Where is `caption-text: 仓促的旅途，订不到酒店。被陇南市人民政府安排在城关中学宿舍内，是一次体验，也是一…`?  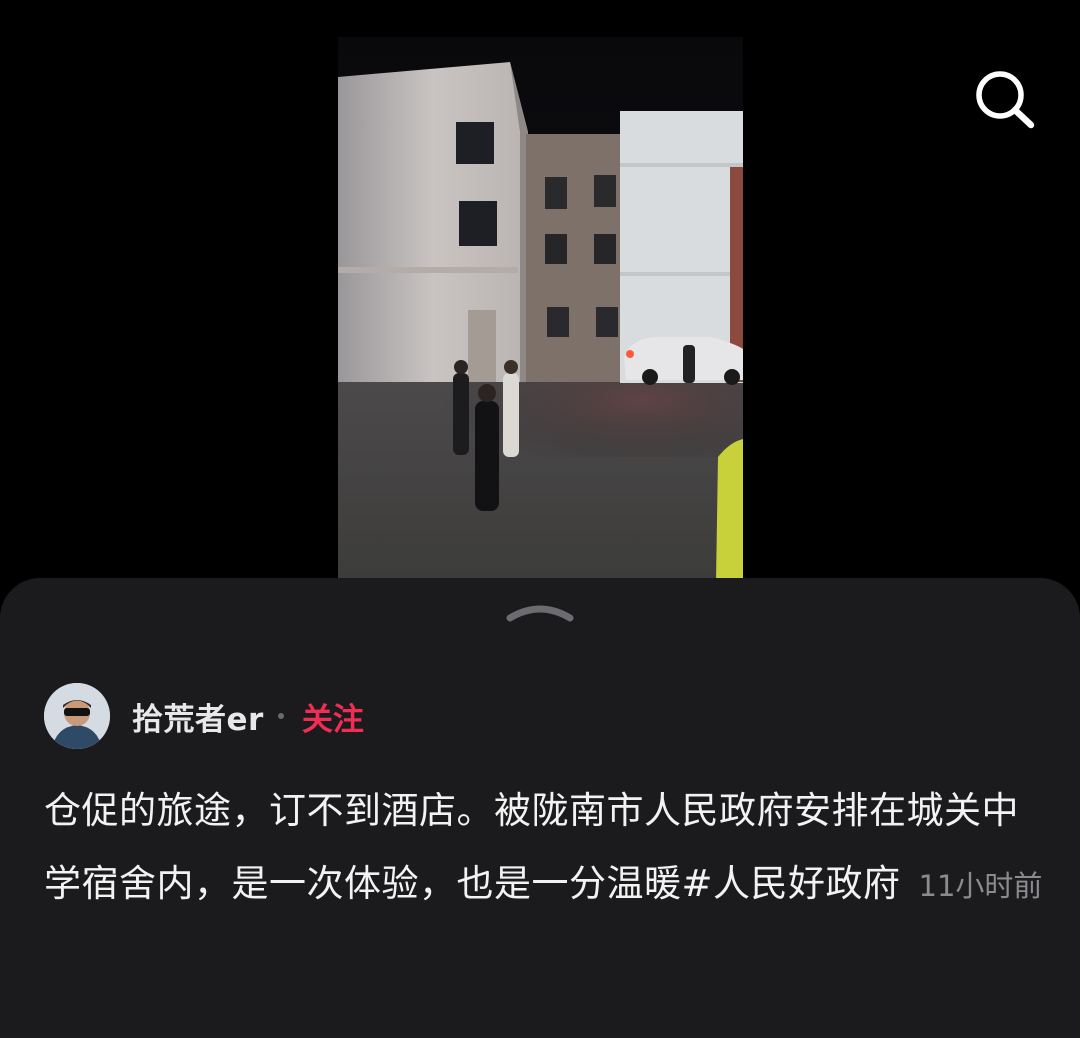
caption-text: 仓促的旅途，订不到酒店。被陇南市人民政府安排在城关中学宿舍内，是一次体验，也是一… is located at coordinates (531, 847).